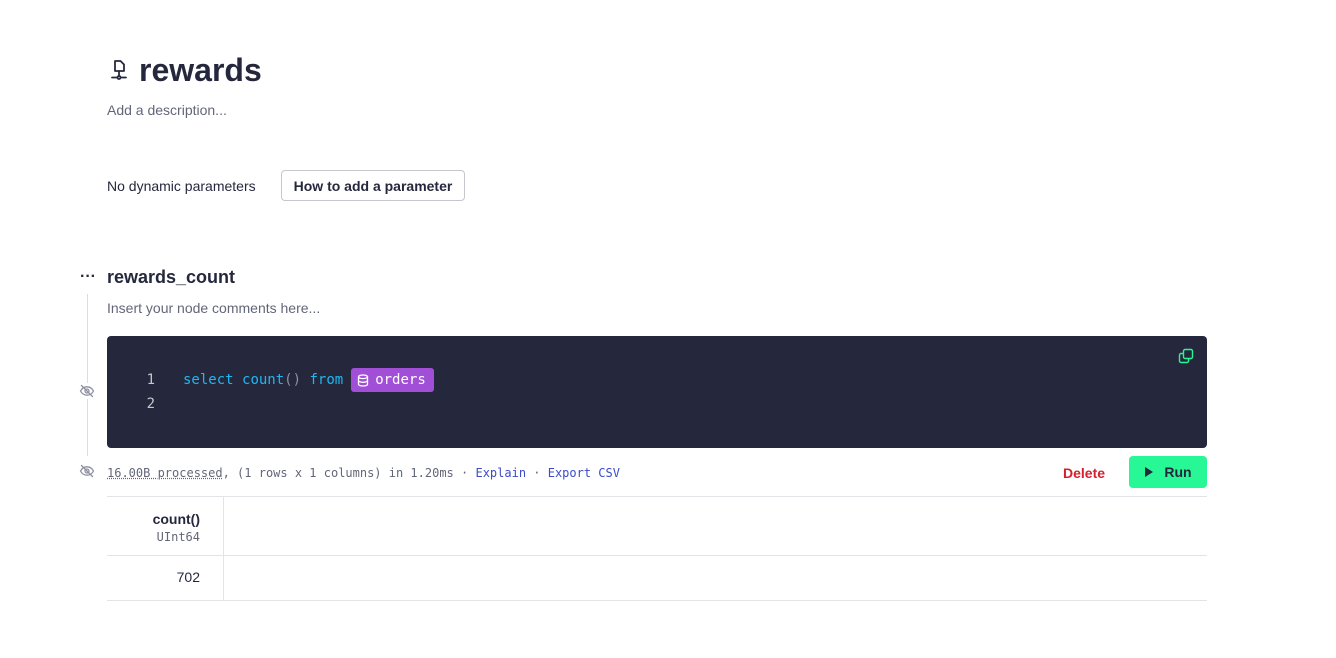 This screenshot has height=658, width=1336. I want to click on table-cell: 702, so click(165, 578).